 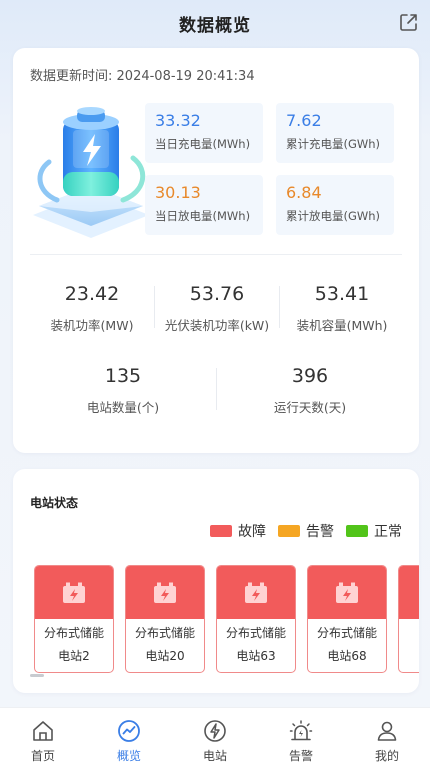 I want to click on station-card: 分布式储能 电站2, so click(x=74, y=619).